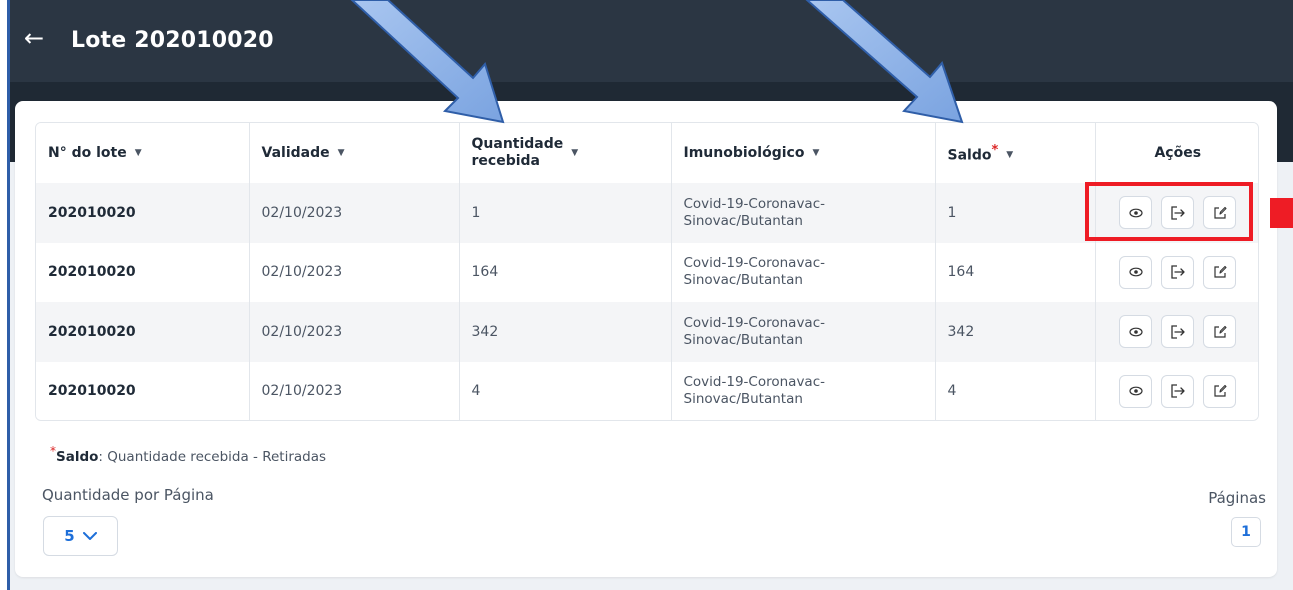 This screenshot has width=1293, height=590. I want to click on required-asterisk: *, so click(995, 150).